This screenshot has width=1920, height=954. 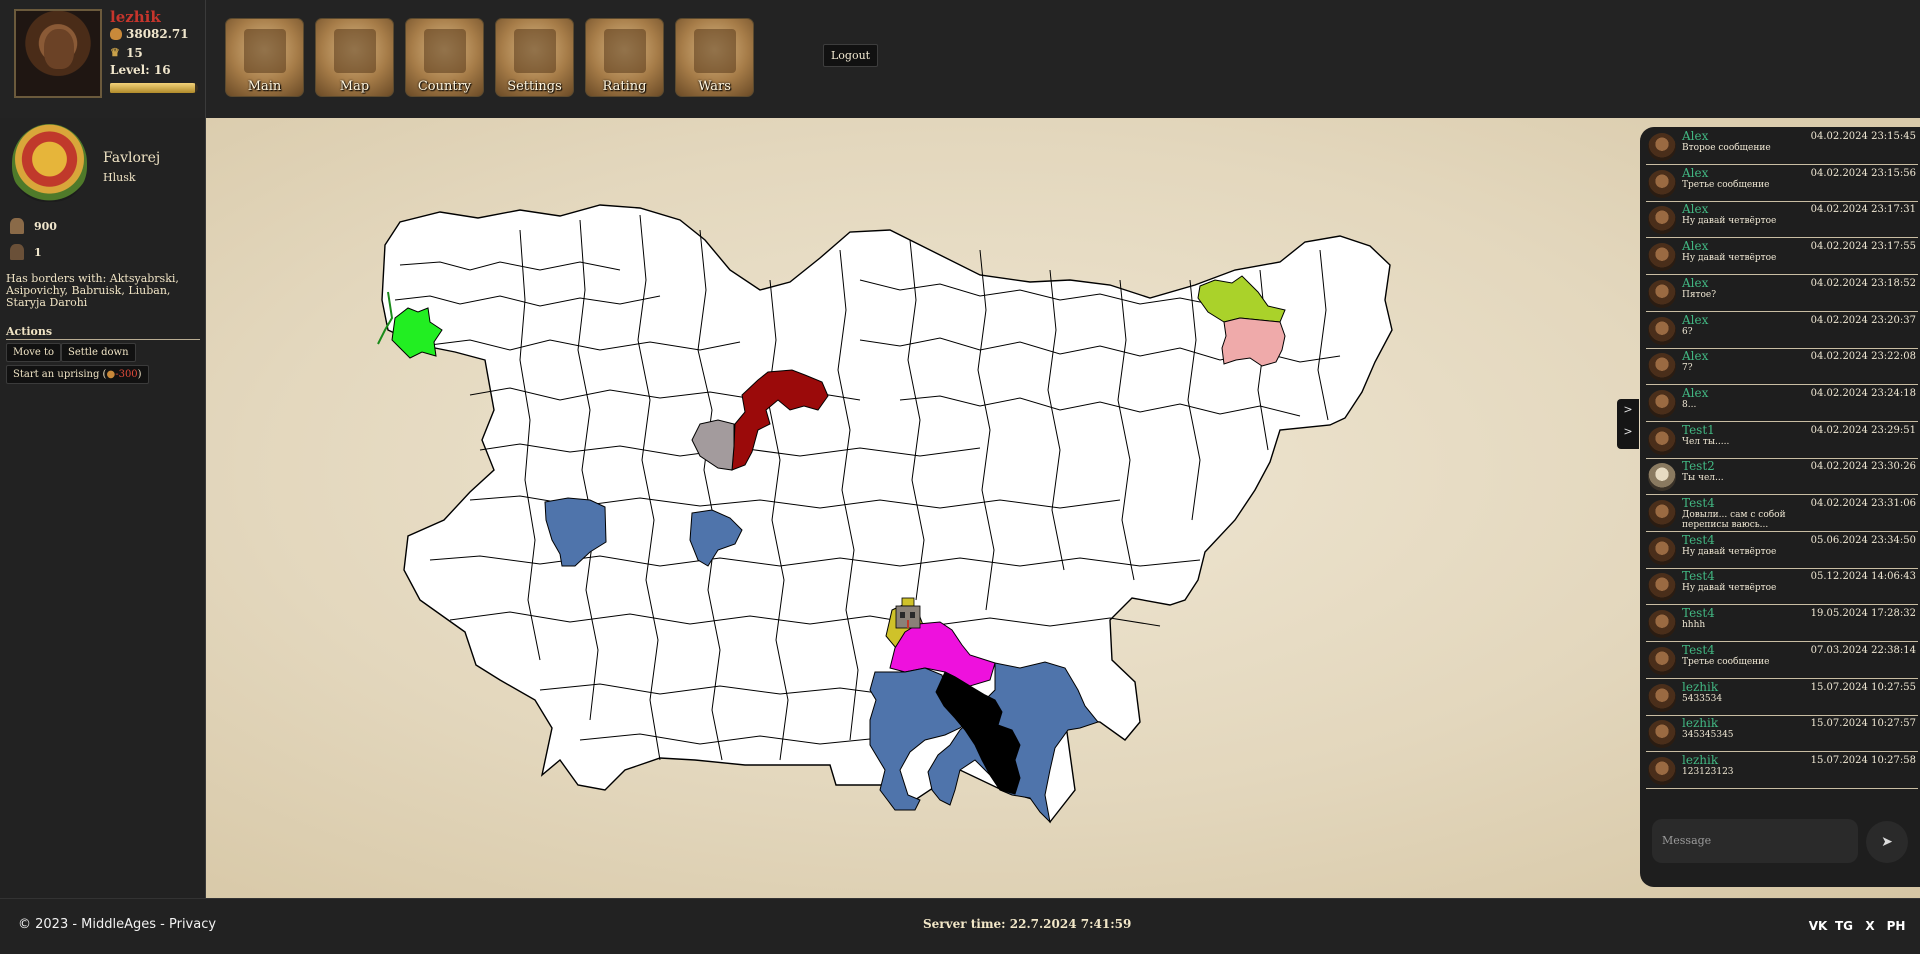 I want to click on uprising-suffix: ), so click(x=139, y=374).